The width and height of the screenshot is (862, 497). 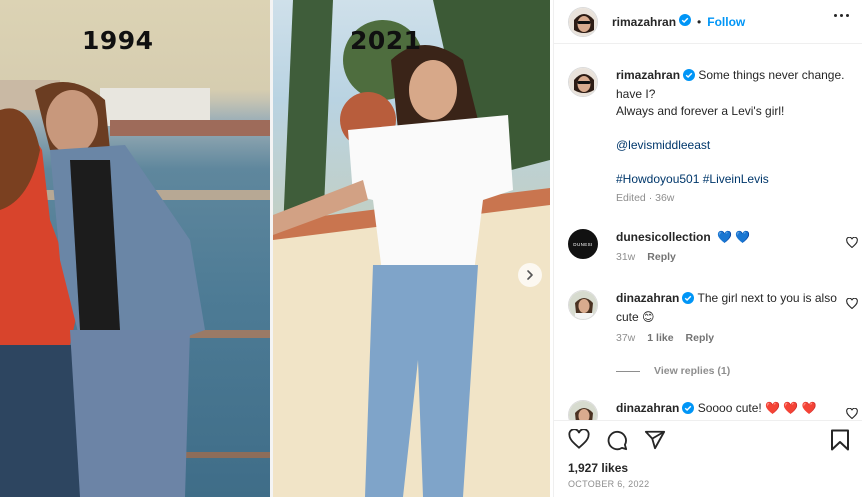 What do you see at coordinates (645, 198) in the screenshot?
I see `caption-meta: Edited · 36w` at bounding box center [645, 198].